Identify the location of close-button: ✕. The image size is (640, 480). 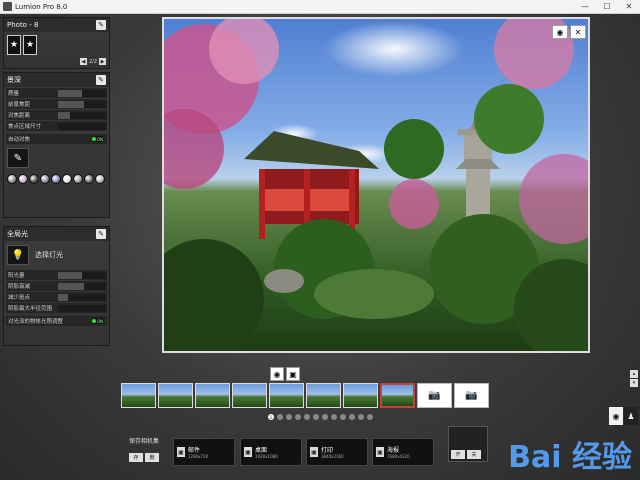
(629, 7).